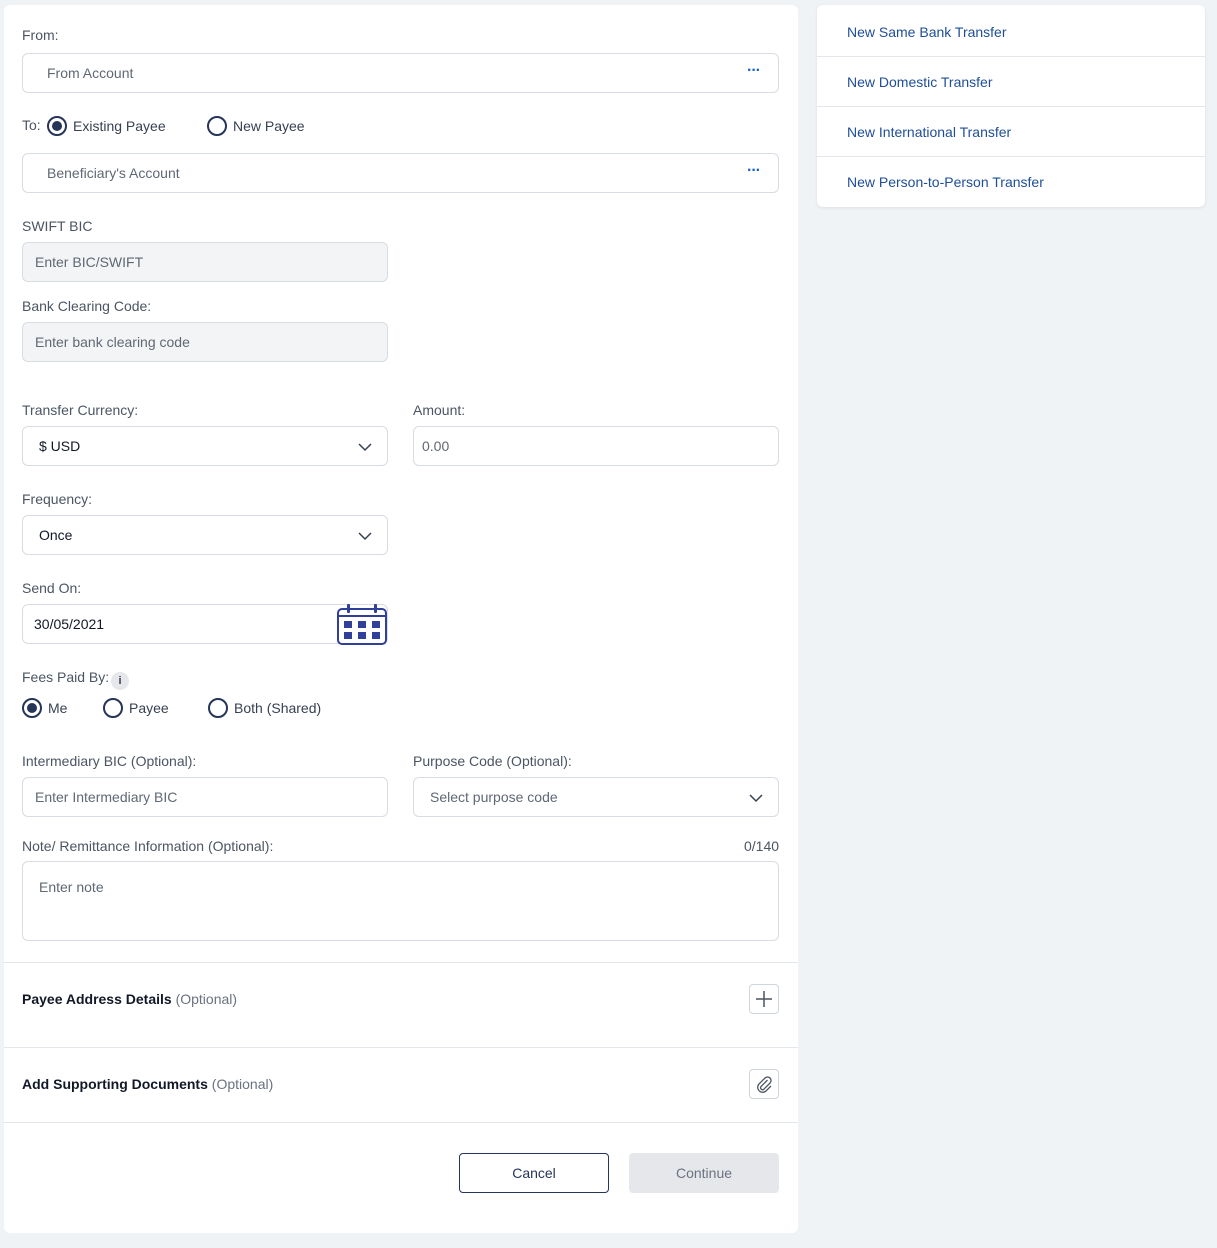  I want to click on supporting-docs-section: Add Supporting Documents (Optional), so click(147, 1084).